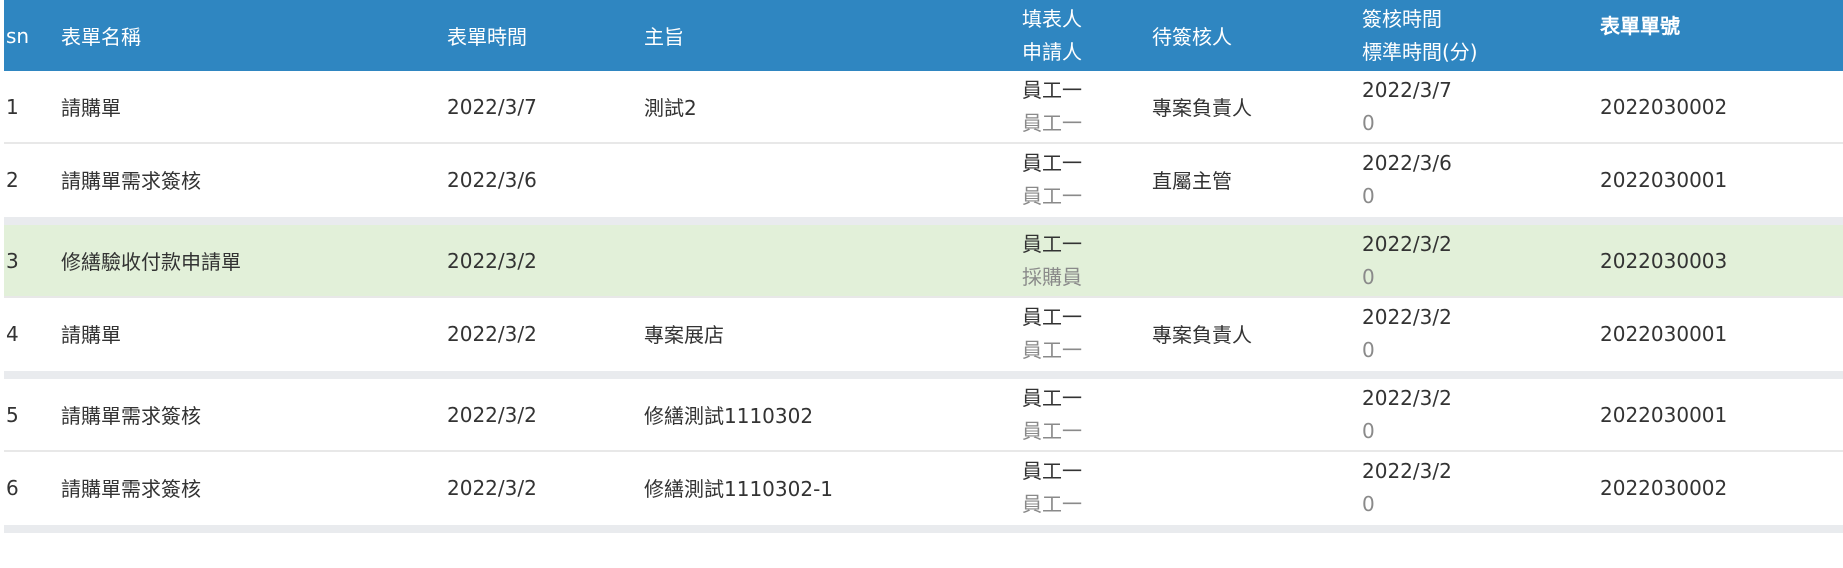  I want to click on cell-sign-date: 2022/3/6, so click(1407, 162).